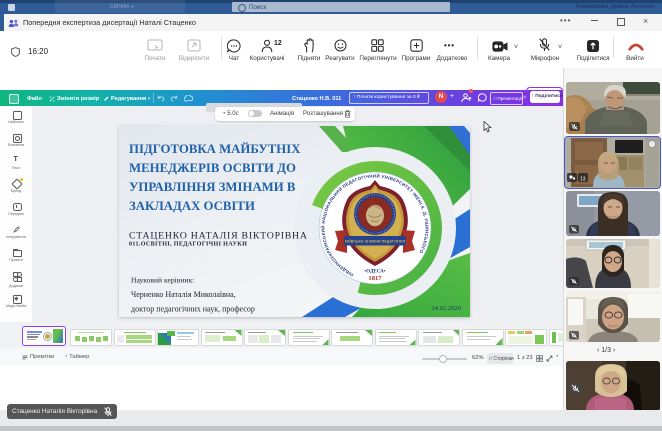 The width and height of the screenshot is (662, 431). Describe the element at coordinates (446, 308) in the screenshot. I see `svg-text: 24.02.2026` at that location.